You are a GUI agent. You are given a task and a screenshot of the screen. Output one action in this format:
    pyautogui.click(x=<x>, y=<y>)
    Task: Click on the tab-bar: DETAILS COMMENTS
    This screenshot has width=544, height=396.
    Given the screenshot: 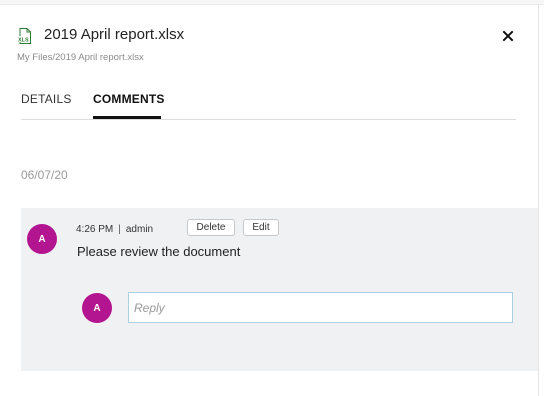 What is the action you would take?
    pyautogui.click(x=268, y=105)
    